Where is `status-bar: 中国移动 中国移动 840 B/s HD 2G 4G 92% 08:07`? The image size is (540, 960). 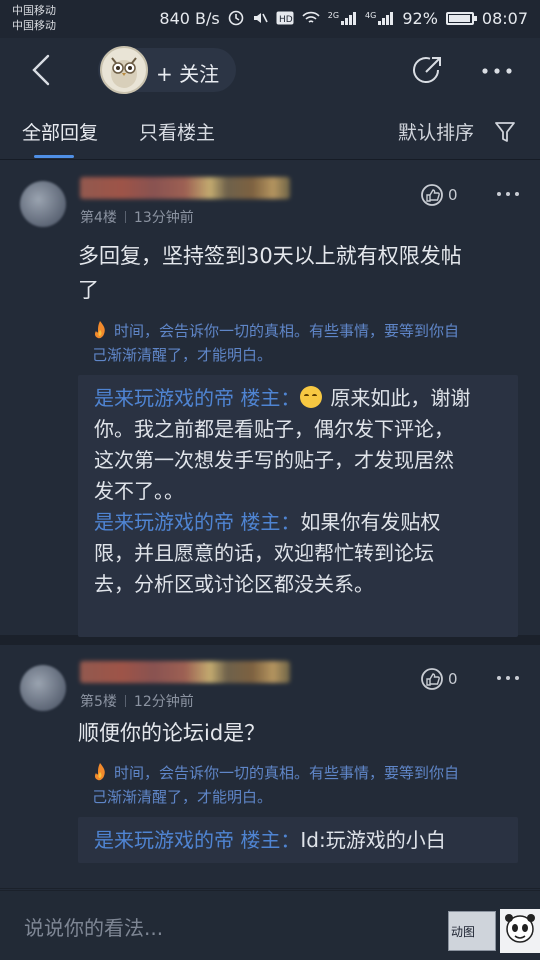
status-bar: 中国移动 中国移动 840 B/s HD 2G 4G 92% 08:07 is located at coordinates (270, 19).